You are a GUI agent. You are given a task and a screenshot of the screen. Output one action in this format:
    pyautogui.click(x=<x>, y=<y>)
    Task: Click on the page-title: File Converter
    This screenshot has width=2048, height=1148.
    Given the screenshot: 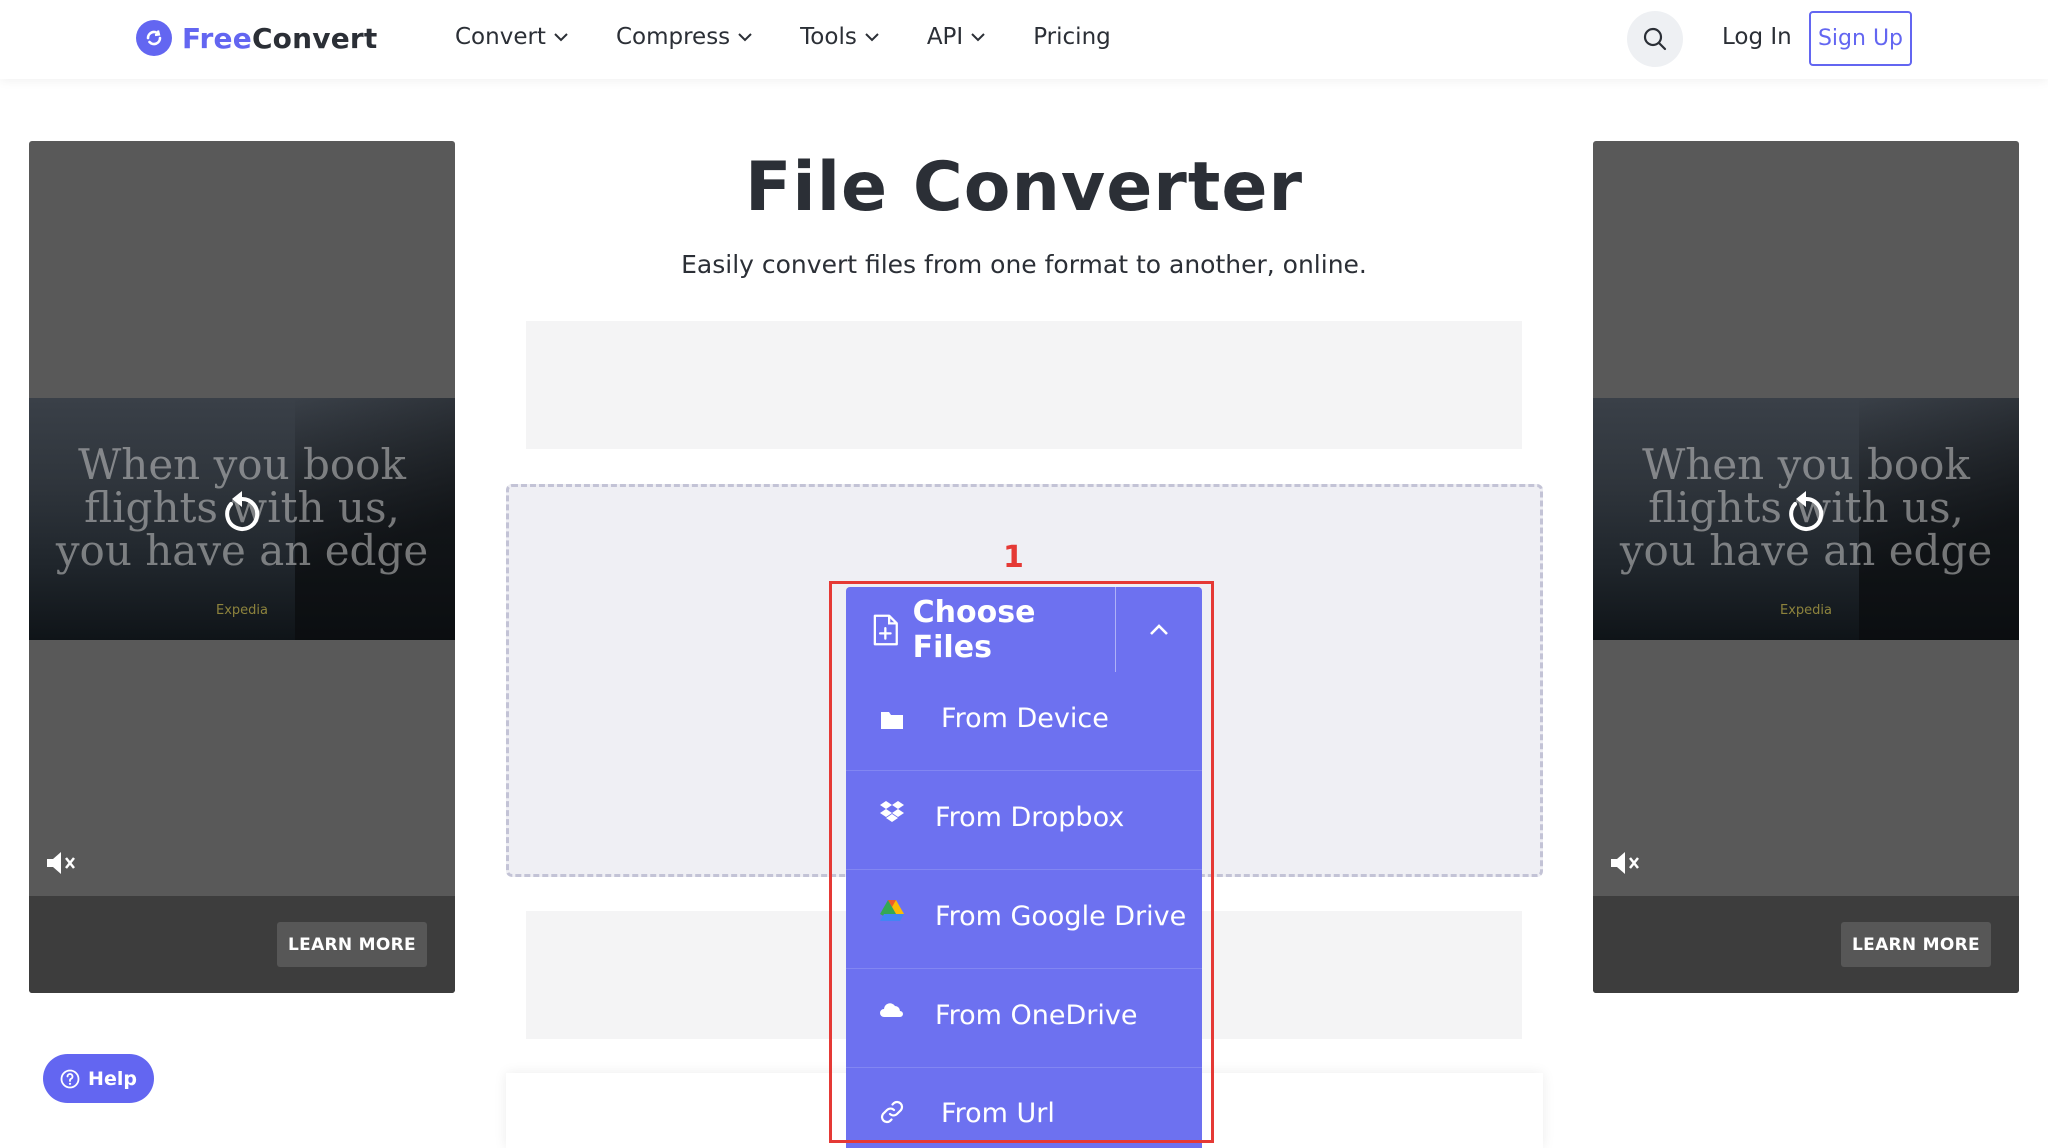 What is the action you would take?
    pyautogui.click(x=1024, y=187)
    